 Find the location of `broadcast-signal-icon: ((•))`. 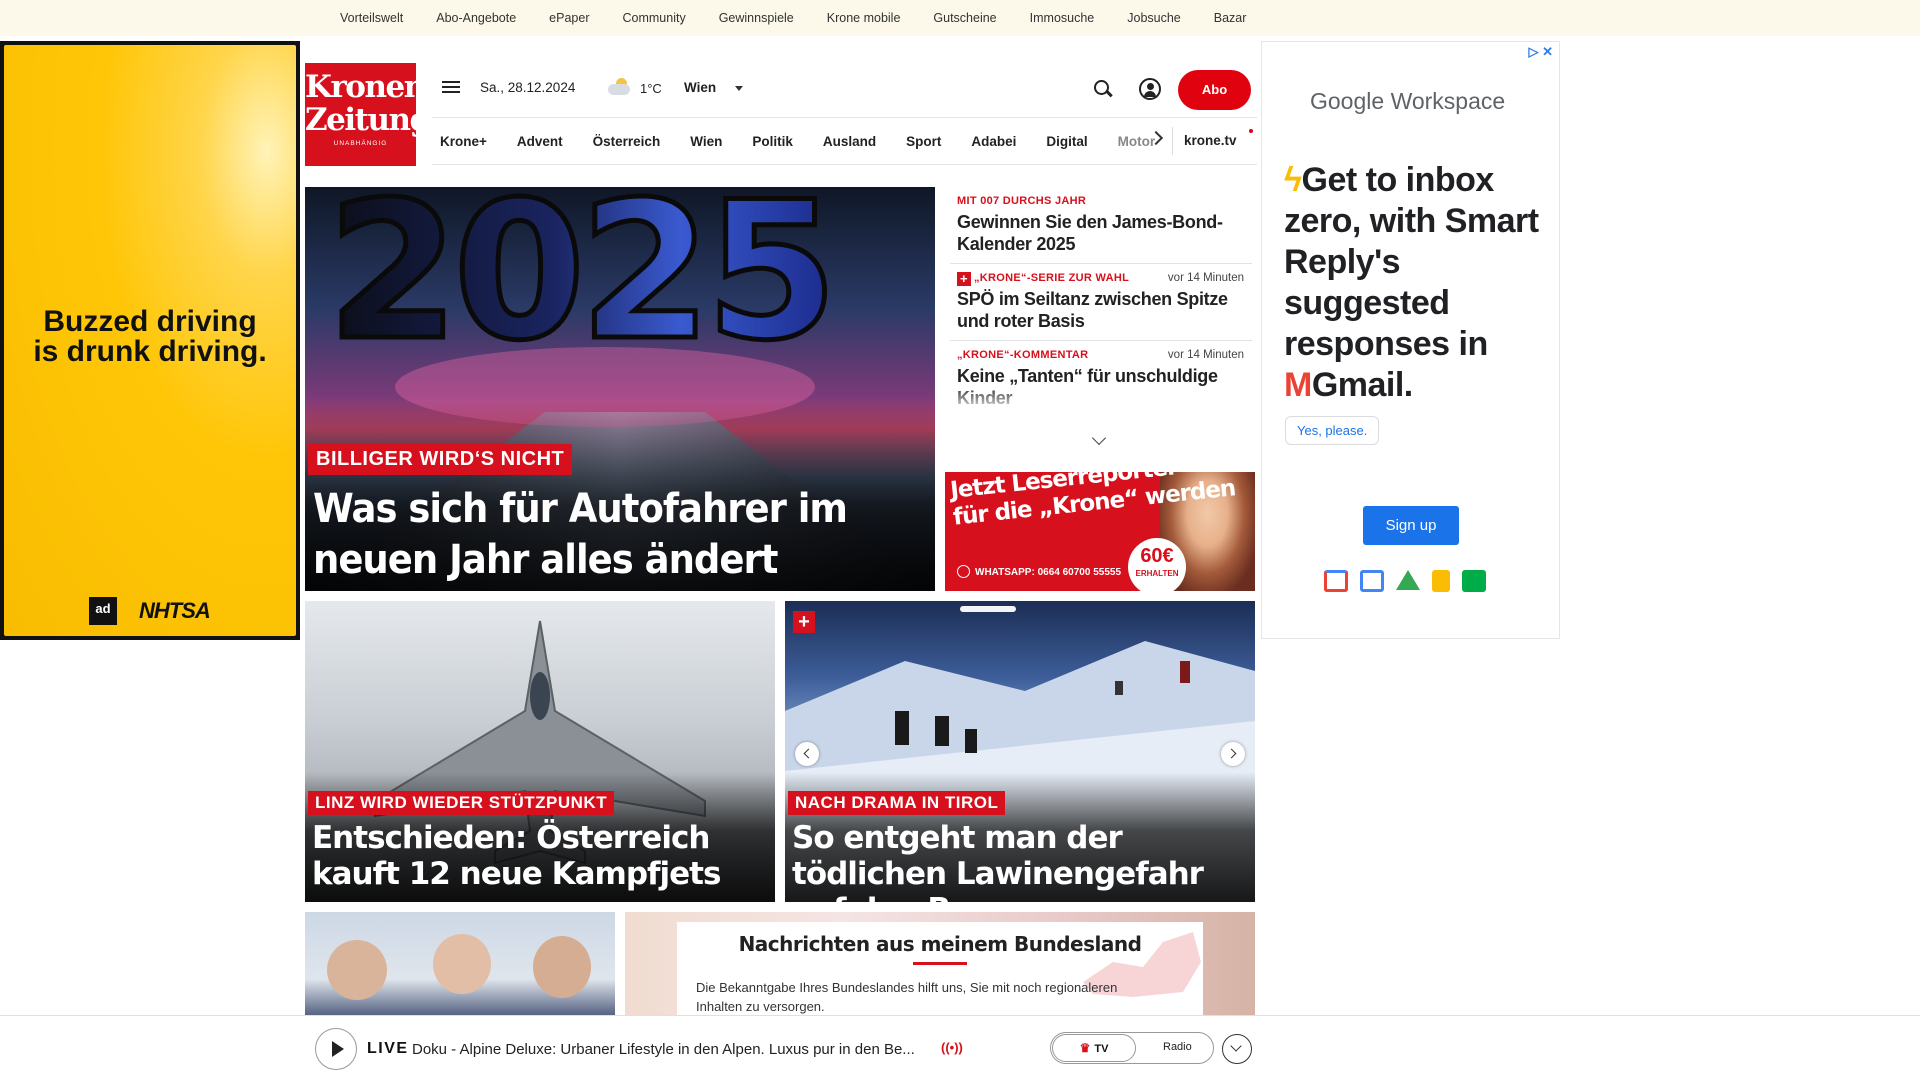

broadcast-signal-icon: ((•)) is located at coordinates (952, 1047).